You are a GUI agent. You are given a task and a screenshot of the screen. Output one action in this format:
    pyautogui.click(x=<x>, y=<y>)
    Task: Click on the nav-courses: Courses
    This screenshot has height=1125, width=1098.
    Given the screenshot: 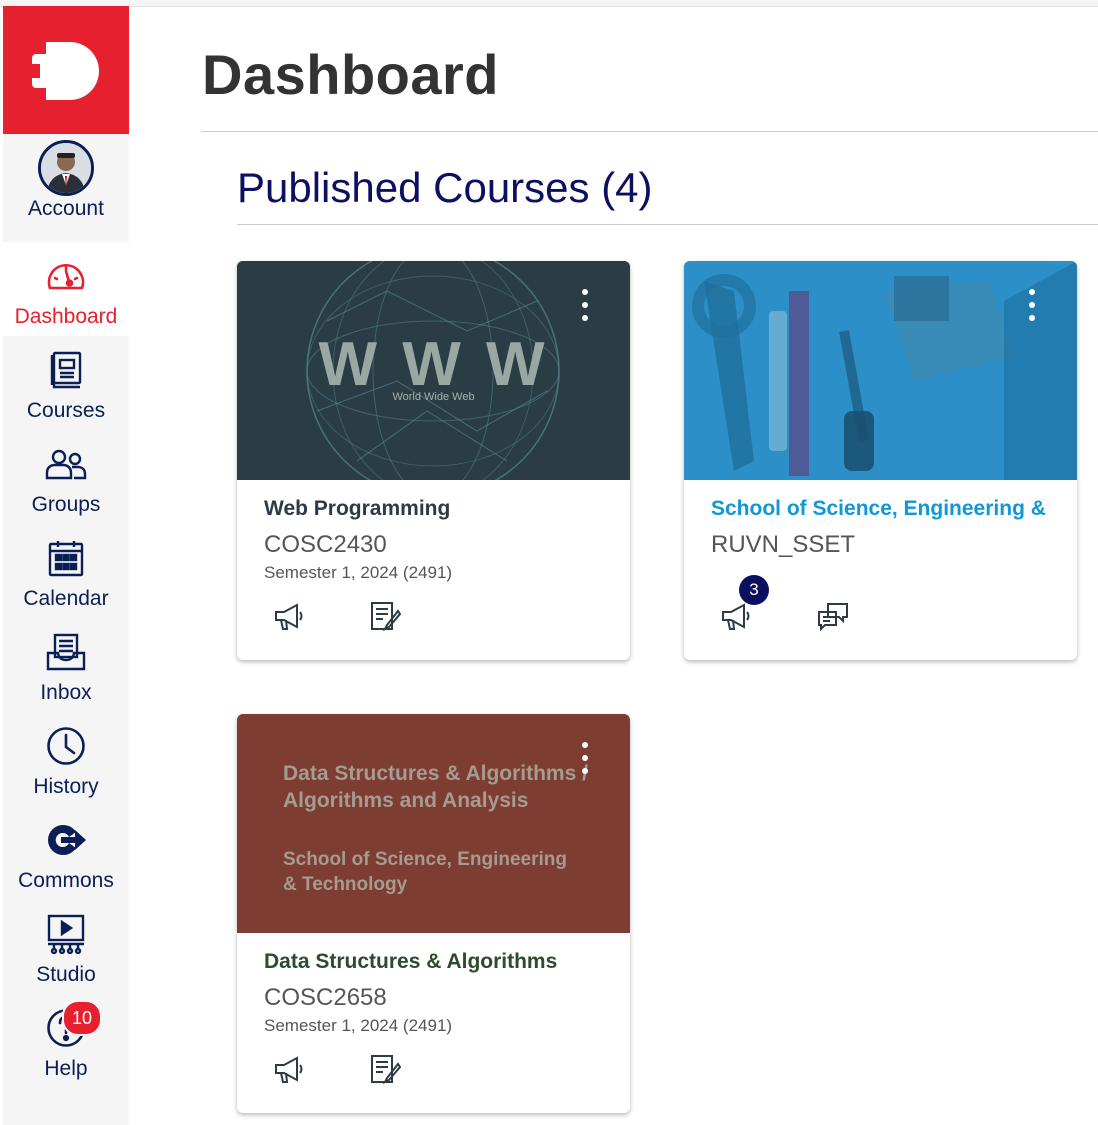 What is the action you would take?
    pyautogui.click(x=66, y=383)
    